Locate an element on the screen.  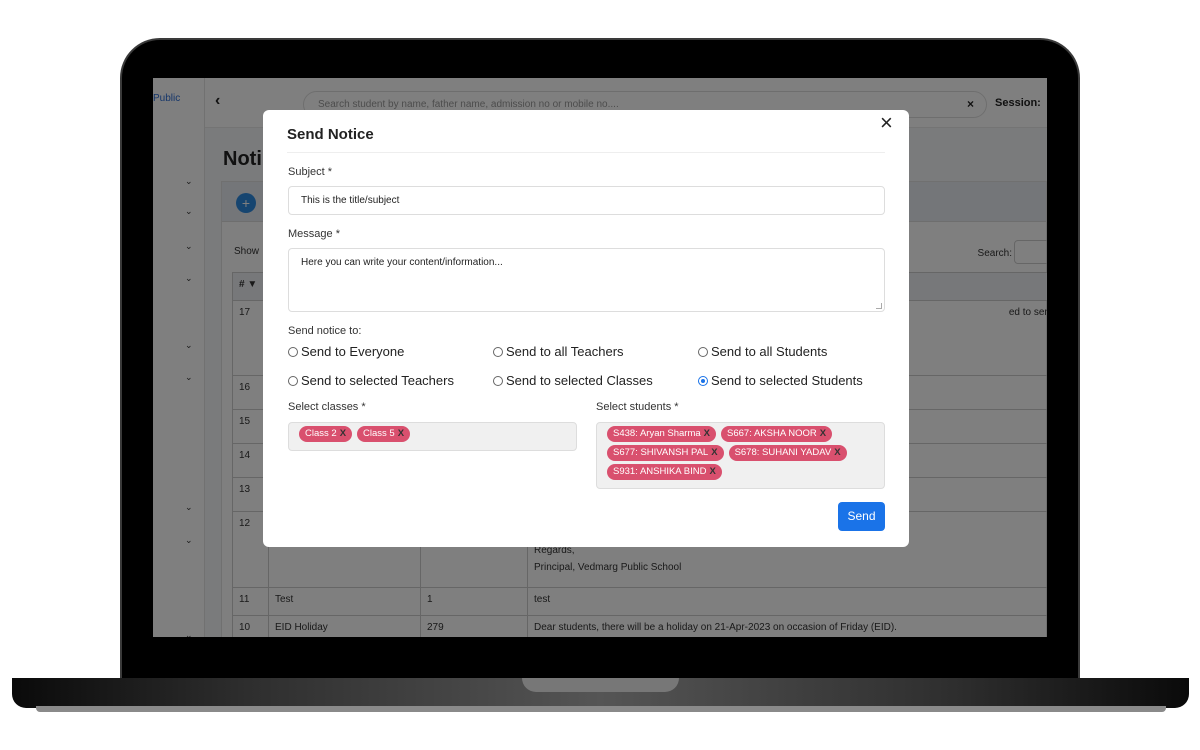
modal-divider is located at coordinates (586, 152).